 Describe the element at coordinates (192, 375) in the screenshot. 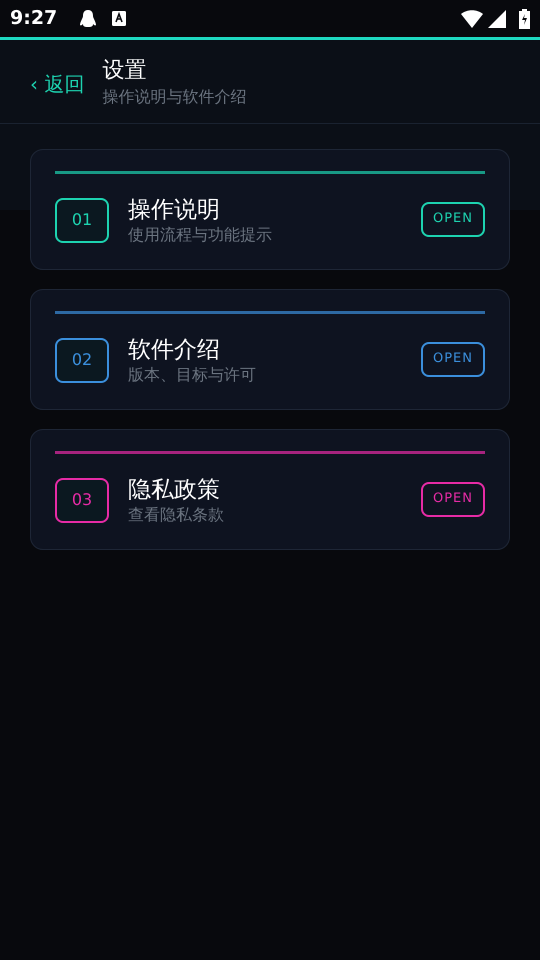

I see `card-subtitle: 版本、目标与许可` at that location.